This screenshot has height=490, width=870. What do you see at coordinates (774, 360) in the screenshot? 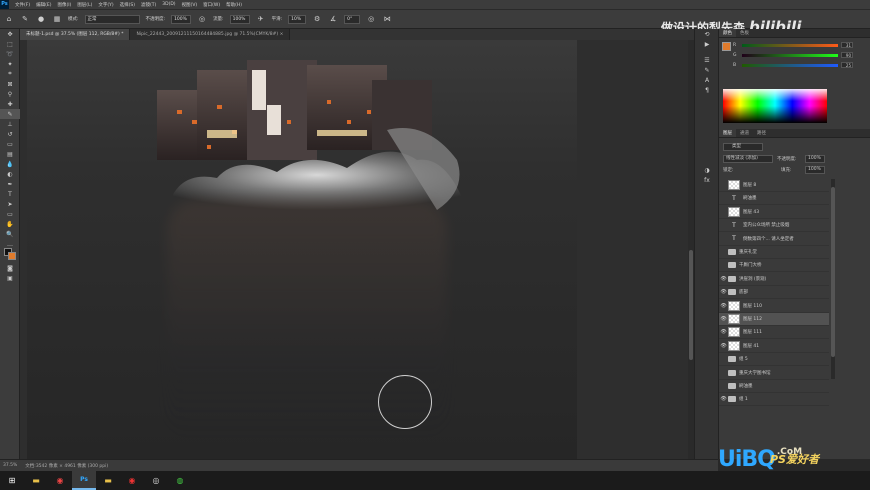
I see `layer-row: 组 5` at bounding box center [774, 360].